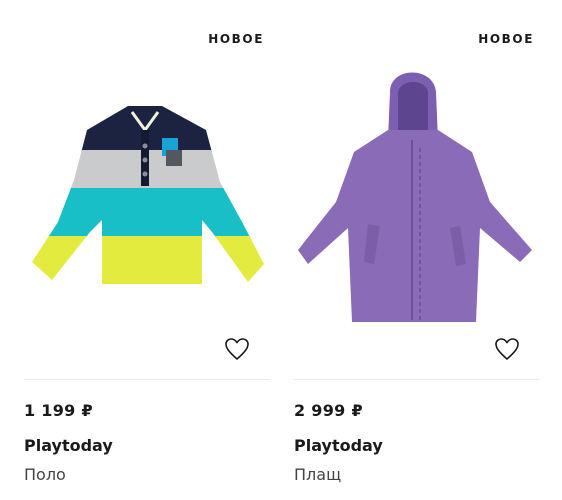 This screenshot has width=562, height=500. Describe the element at coordinates (58, 410) in the screenshot. I see `product-price: 1 199 ₽` at that location.